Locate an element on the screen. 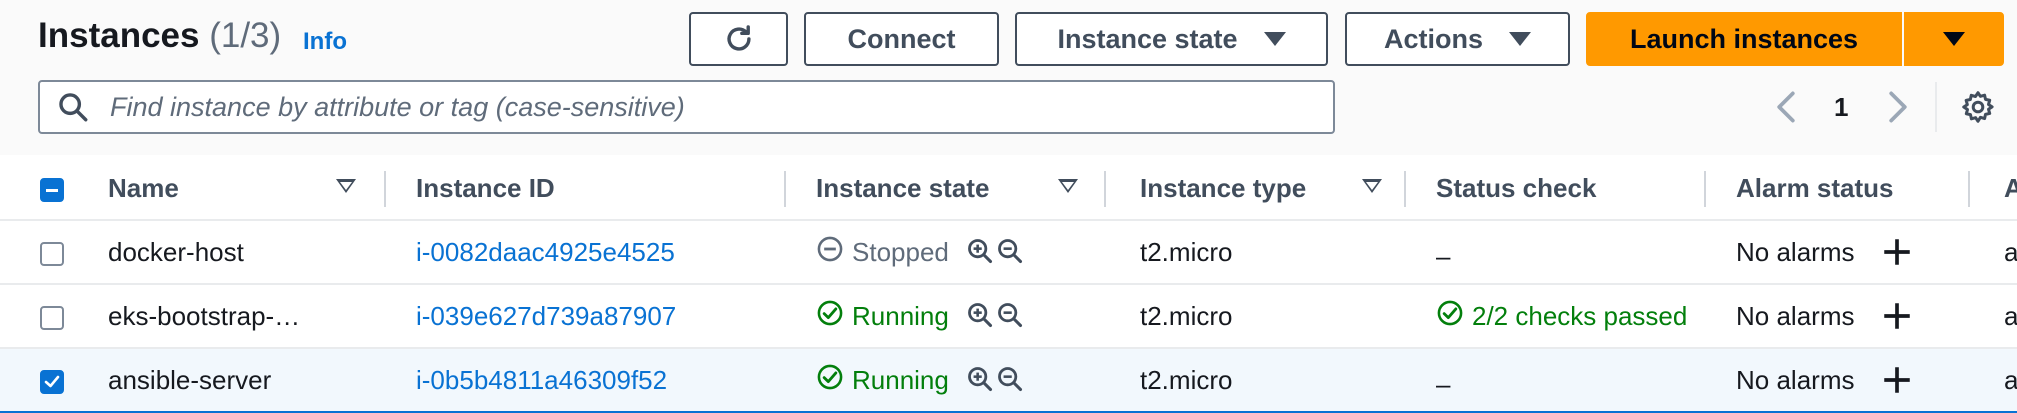 This screenshot has width=2017, height=413. column-header-instance-id: Instance ID is located at coordinates (586, 189).